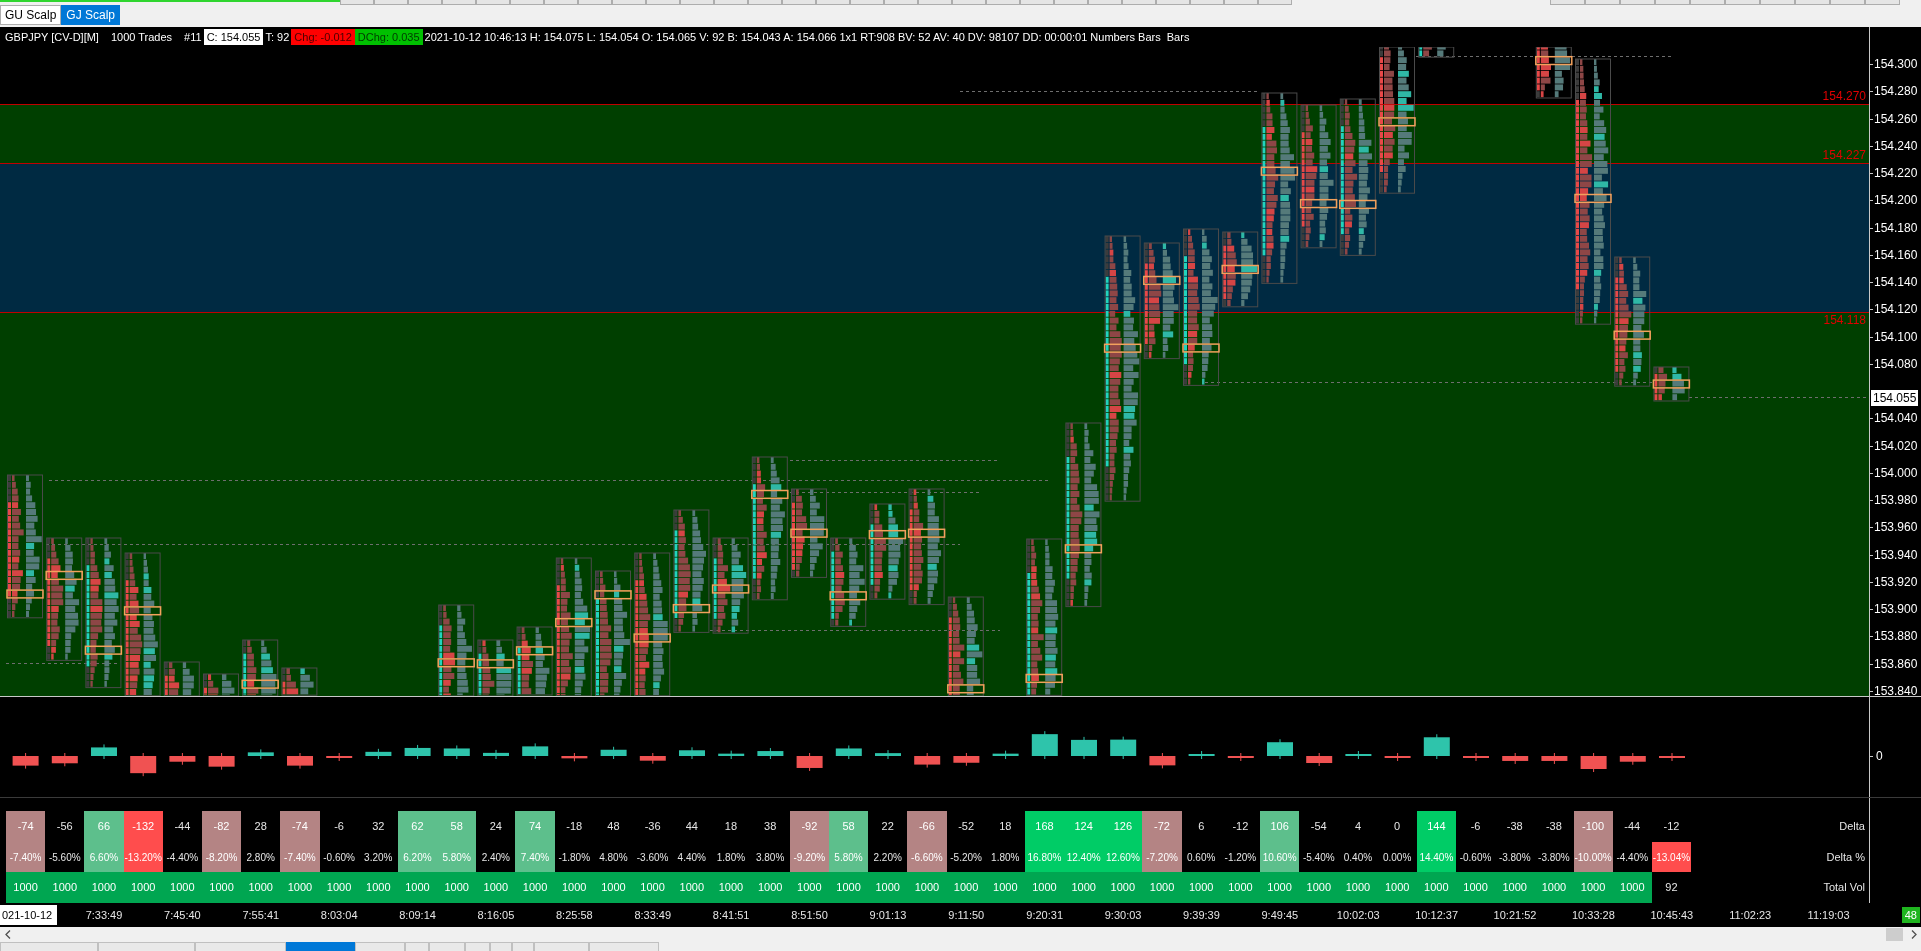 The width and height of the screenshot is (1921, 951). I want to click on price-level-label: 154.270, so click(1844, 96).